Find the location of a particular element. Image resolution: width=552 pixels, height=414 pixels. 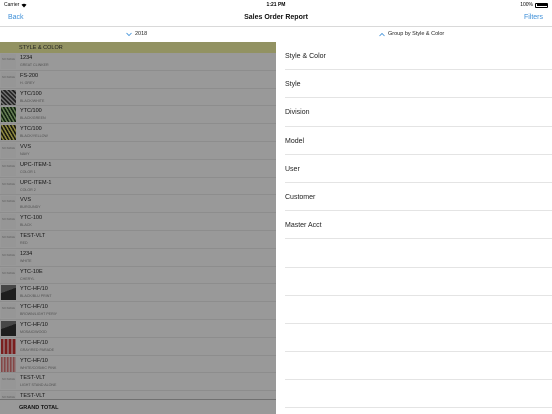

page-title: Sales Order Report is located at coordinates (276, 17).